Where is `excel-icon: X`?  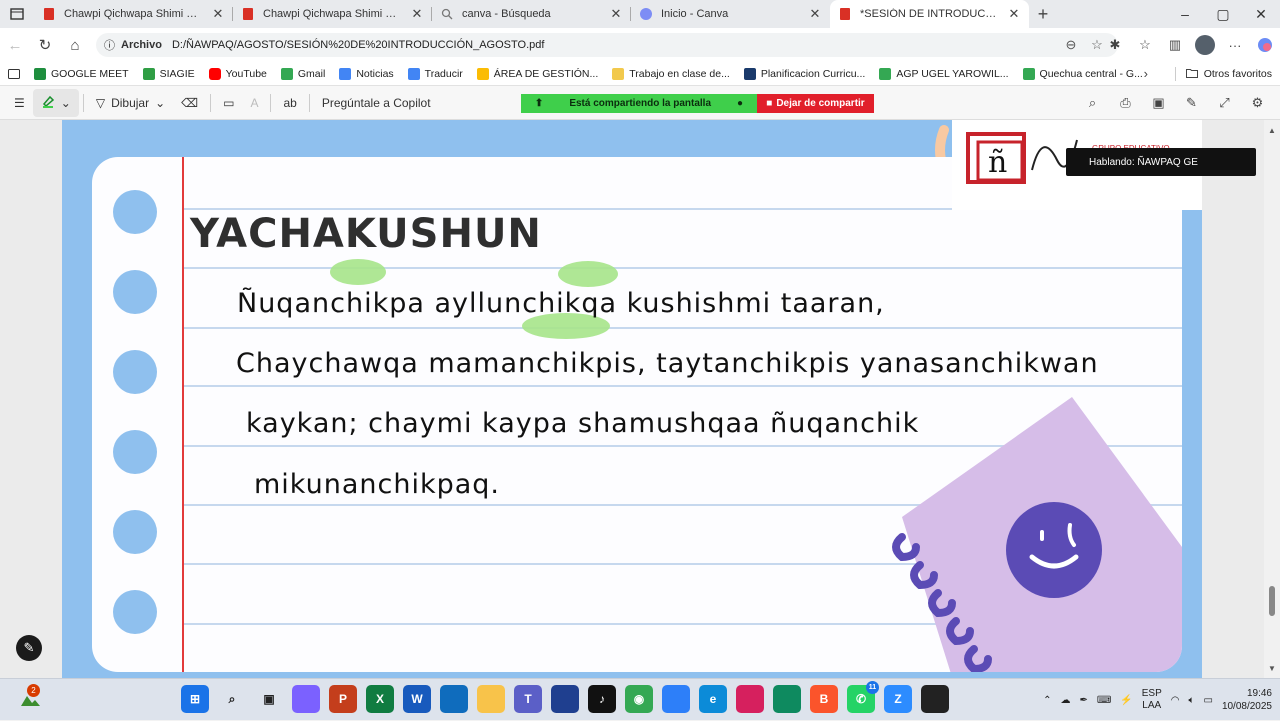
excel-icon: X is located at coordinates (380, 699).